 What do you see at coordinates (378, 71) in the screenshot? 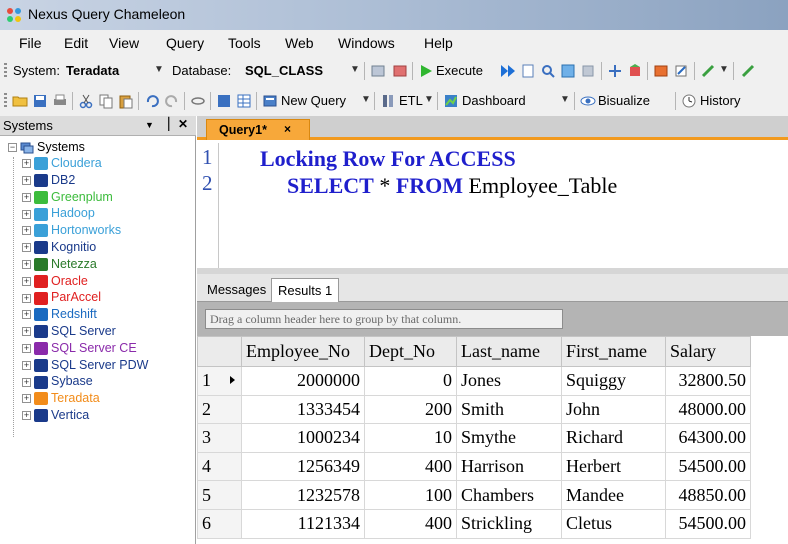
I see `filter-icon` at bounding box center [378, 71].